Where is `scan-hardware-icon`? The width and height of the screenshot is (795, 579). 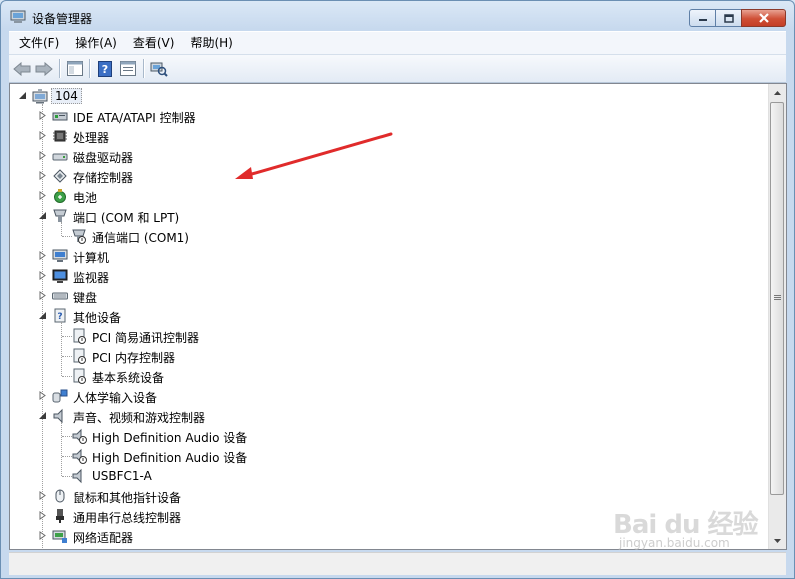
scan-hardware-icon is located at coordinates (159, 69).